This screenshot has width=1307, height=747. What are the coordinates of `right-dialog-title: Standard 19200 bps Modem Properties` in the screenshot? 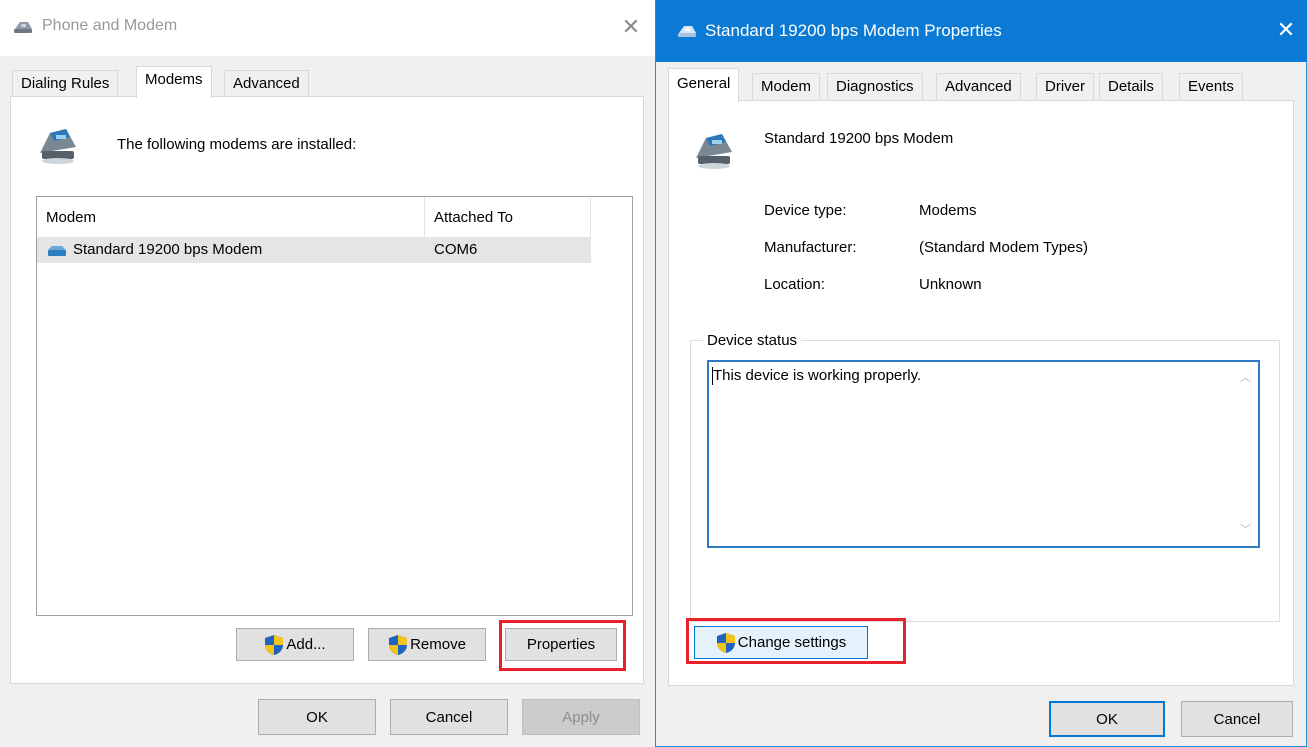 It's located at (853, 30).